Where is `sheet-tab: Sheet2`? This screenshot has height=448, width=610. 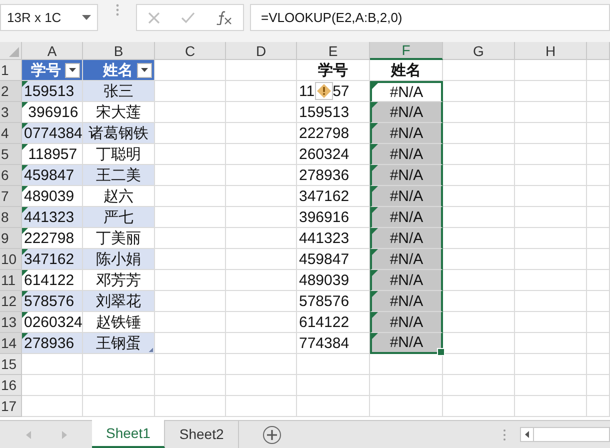 sheet-tab: Sheet2 is located at coordinates (202, 434).